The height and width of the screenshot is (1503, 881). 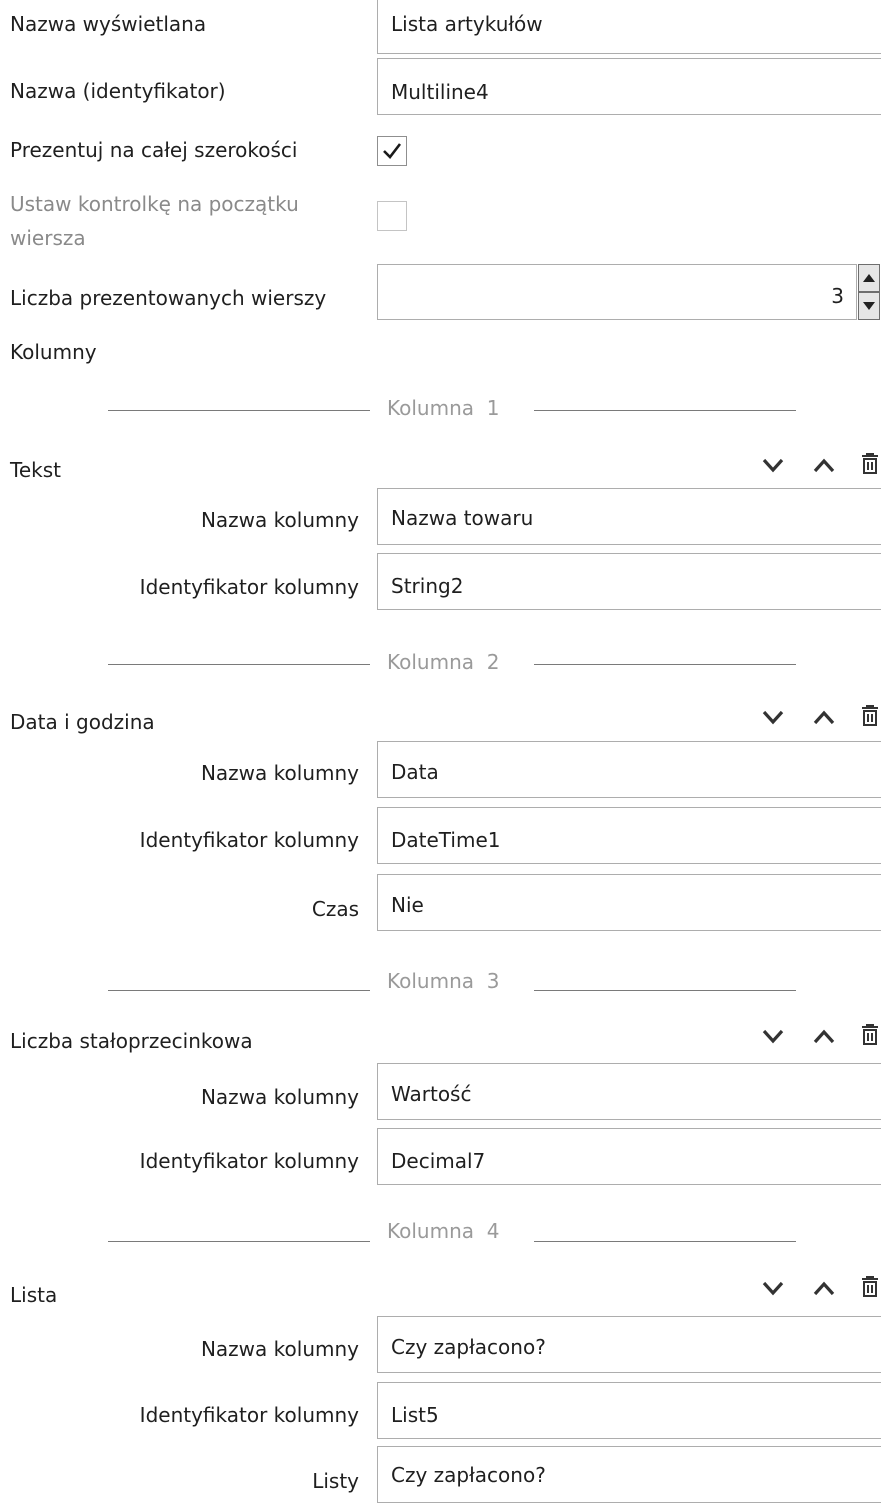 What do you see at coordinates (629, 835) in the screenshot?
I see `column-id-field: DateTime1` at bounding box center [629, 835].